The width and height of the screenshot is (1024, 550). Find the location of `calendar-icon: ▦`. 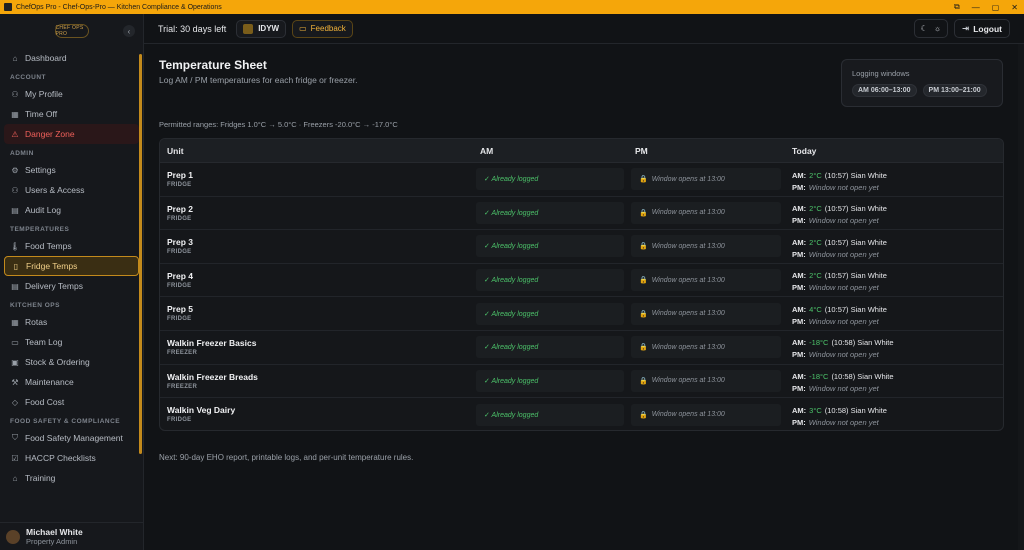

calendar-icon: ▦ is located at coordinates (15, 114).